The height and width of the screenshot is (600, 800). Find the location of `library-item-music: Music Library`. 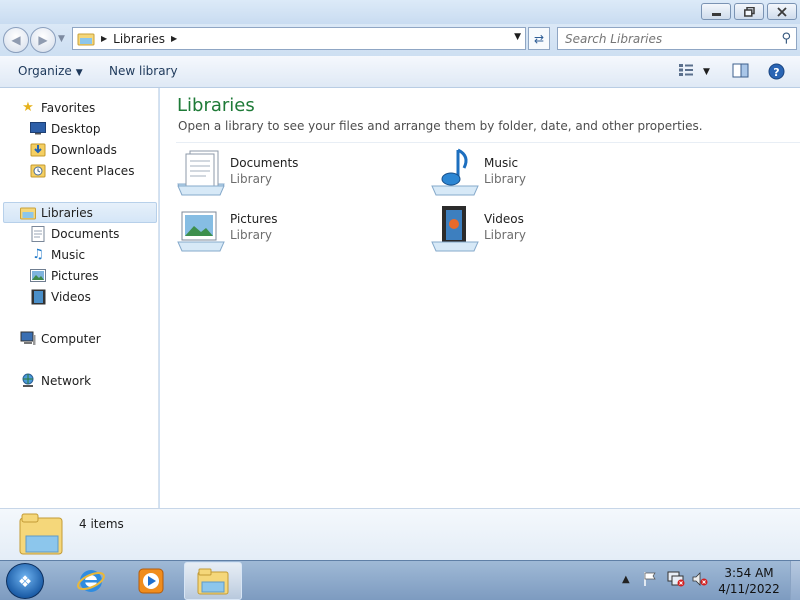

library-item-music: Music Library is located at coordinates (545, 174).